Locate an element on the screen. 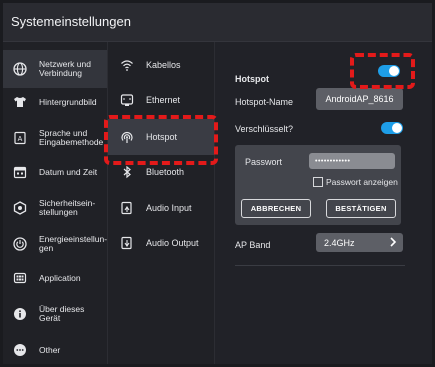  subnav-item-label: Audio Output is located at coordinates (172, 243).